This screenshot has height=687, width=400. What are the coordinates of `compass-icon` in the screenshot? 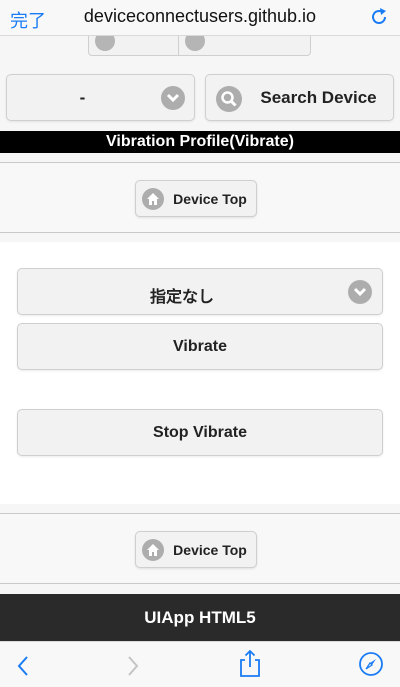 It's located at (371, 666).